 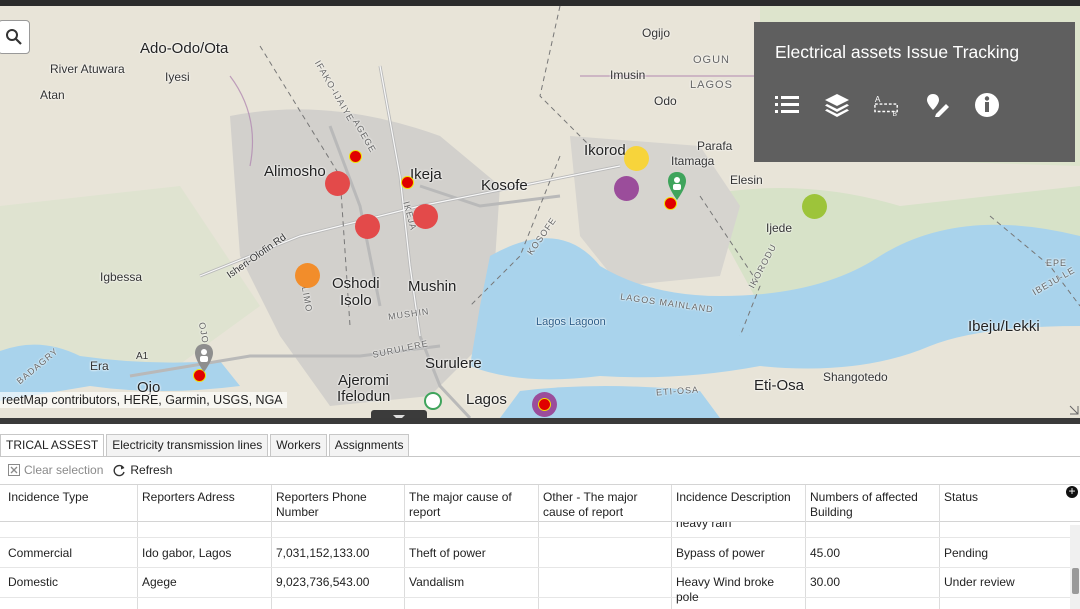 I want to click on column-header-incidence-description: Incidence Description, so click(x=737, y=497).